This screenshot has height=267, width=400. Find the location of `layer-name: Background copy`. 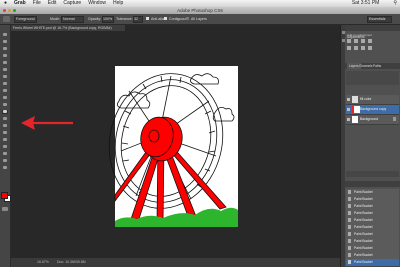

layer-name: Background copy is located at coordinates (373, 109).